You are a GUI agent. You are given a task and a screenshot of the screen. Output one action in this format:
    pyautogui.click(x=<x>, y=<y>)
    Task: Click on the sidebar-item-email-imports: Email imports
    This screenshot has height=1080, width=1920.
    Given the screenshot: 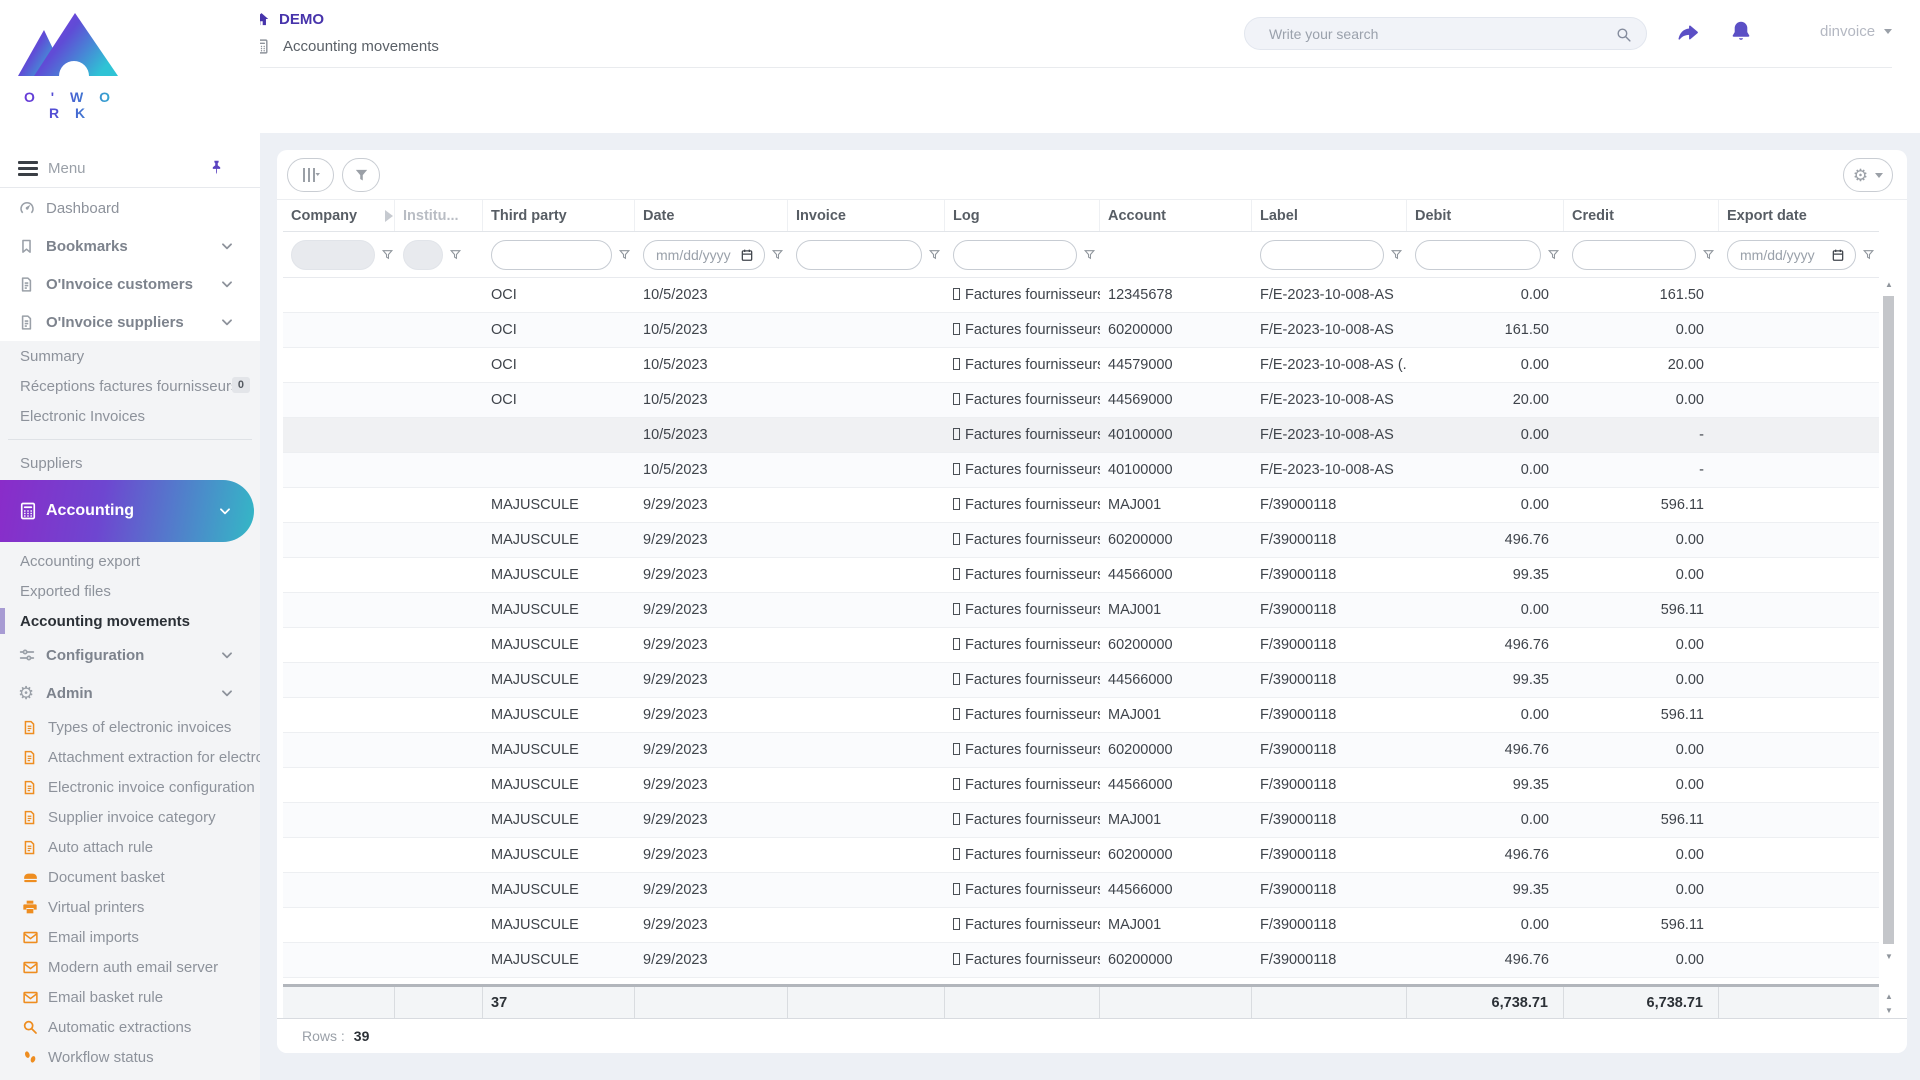 What is the action you would take?
    pyautogui.click(x=130, y=937)
    